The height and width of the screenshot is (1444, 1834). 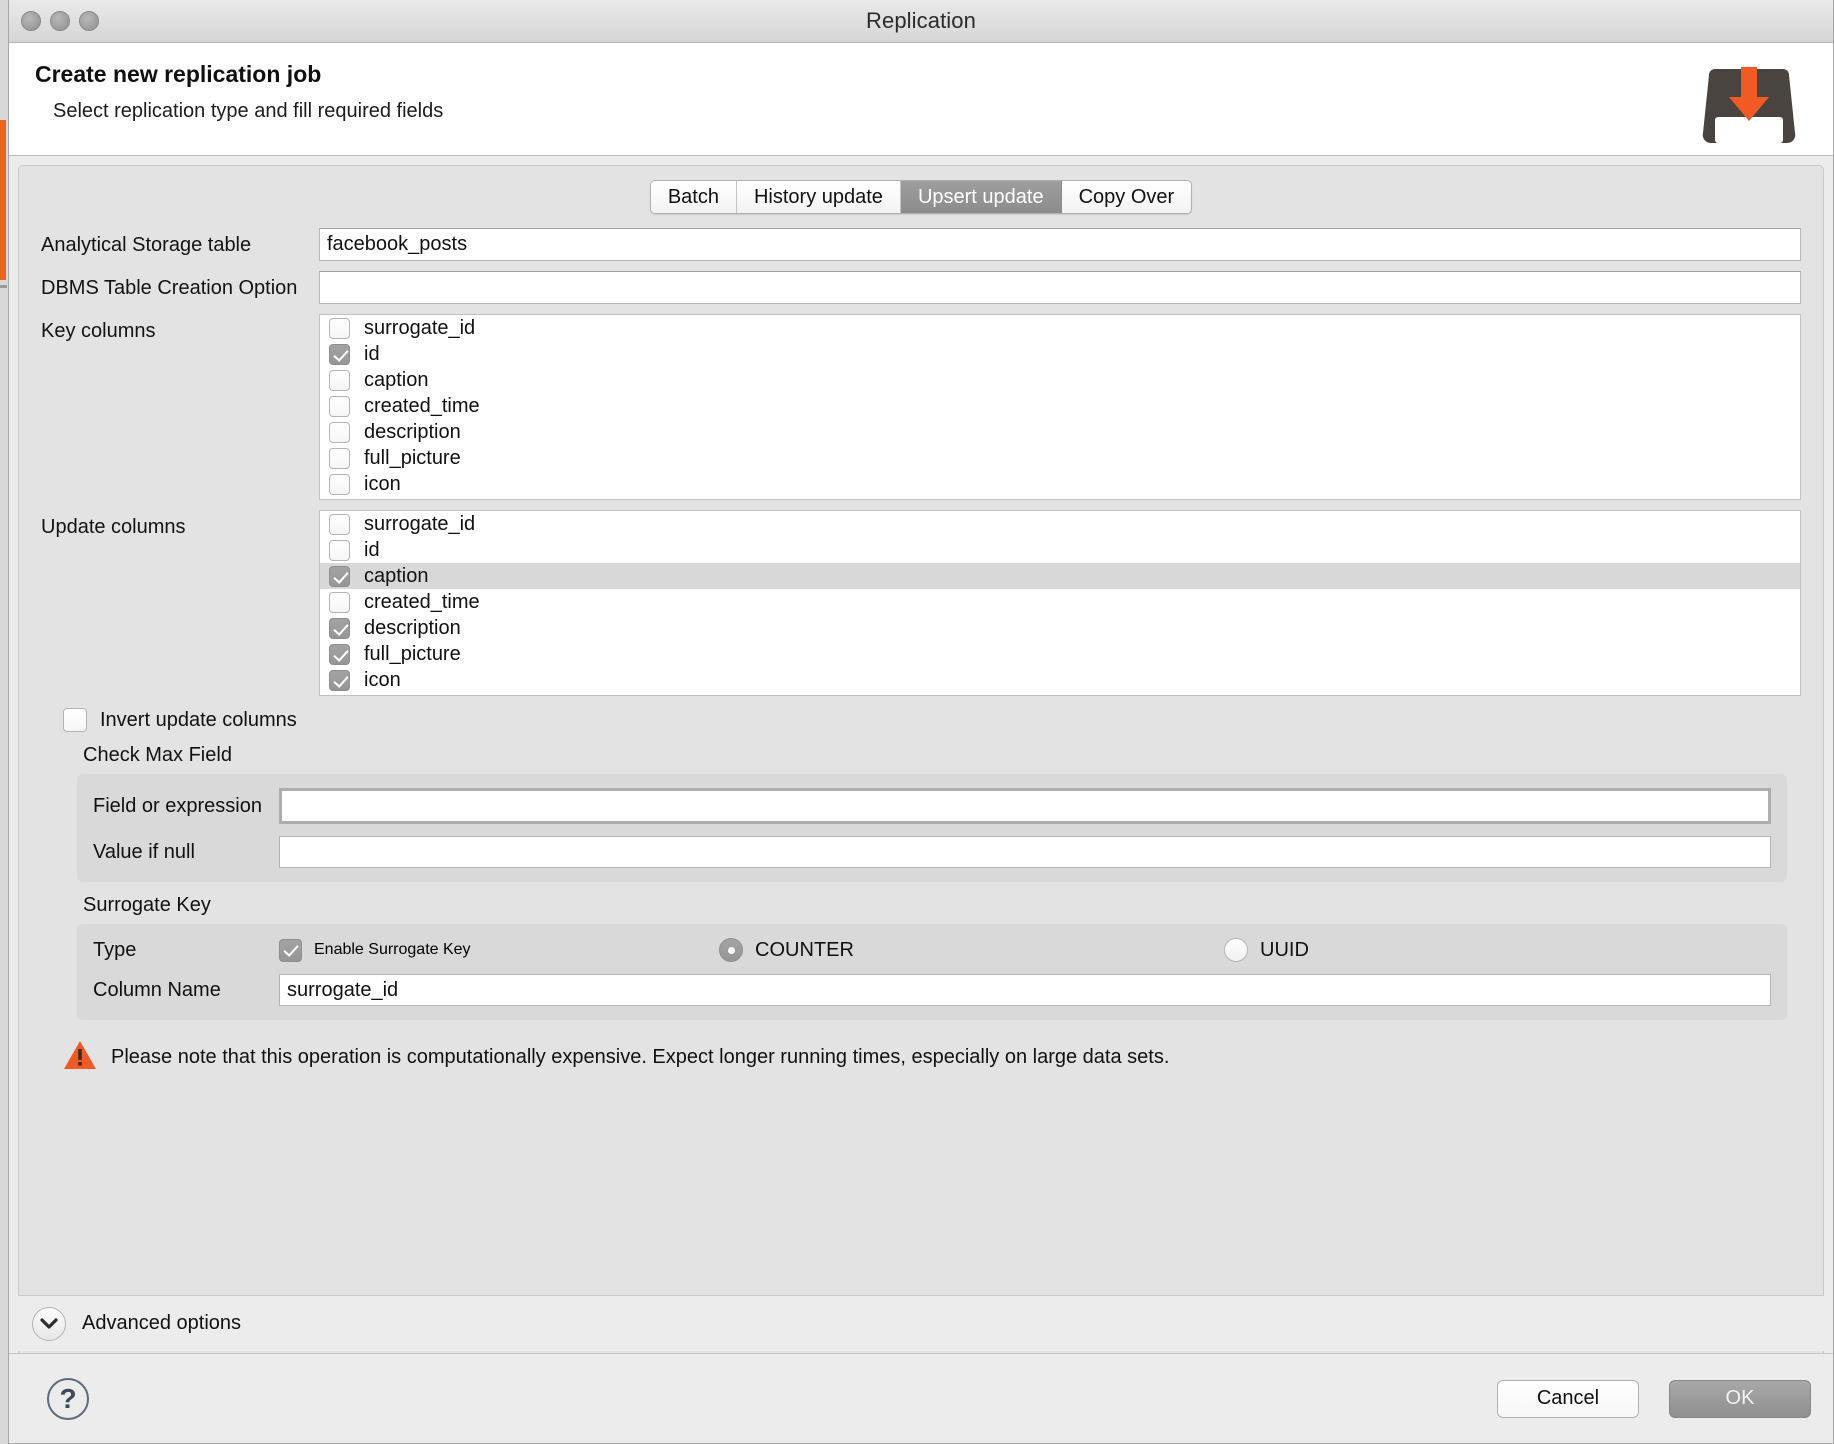 What do you see at coordinates (1060, 287) in the screenshot?
I see `dbms-table-creation-option-input` at bounding box center [1060, 287].